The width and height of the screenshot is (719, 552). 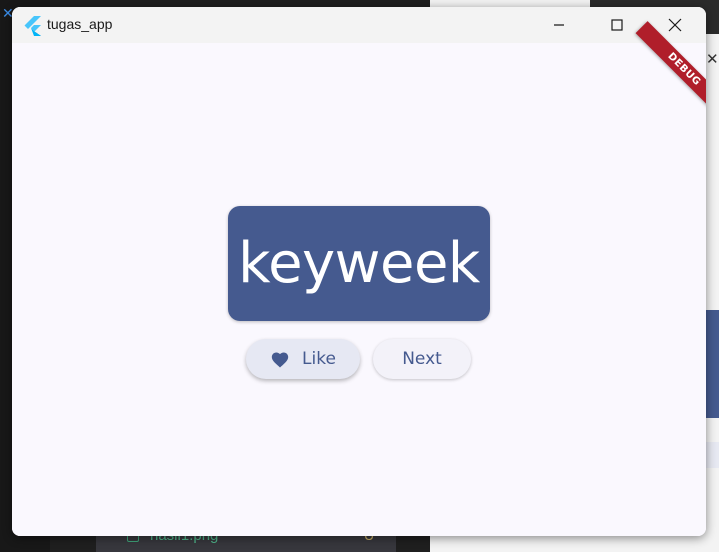 What do you see at coordinates (675, 25) in the screenshot?
I see `close-icon` at bounding box center [675, 25].